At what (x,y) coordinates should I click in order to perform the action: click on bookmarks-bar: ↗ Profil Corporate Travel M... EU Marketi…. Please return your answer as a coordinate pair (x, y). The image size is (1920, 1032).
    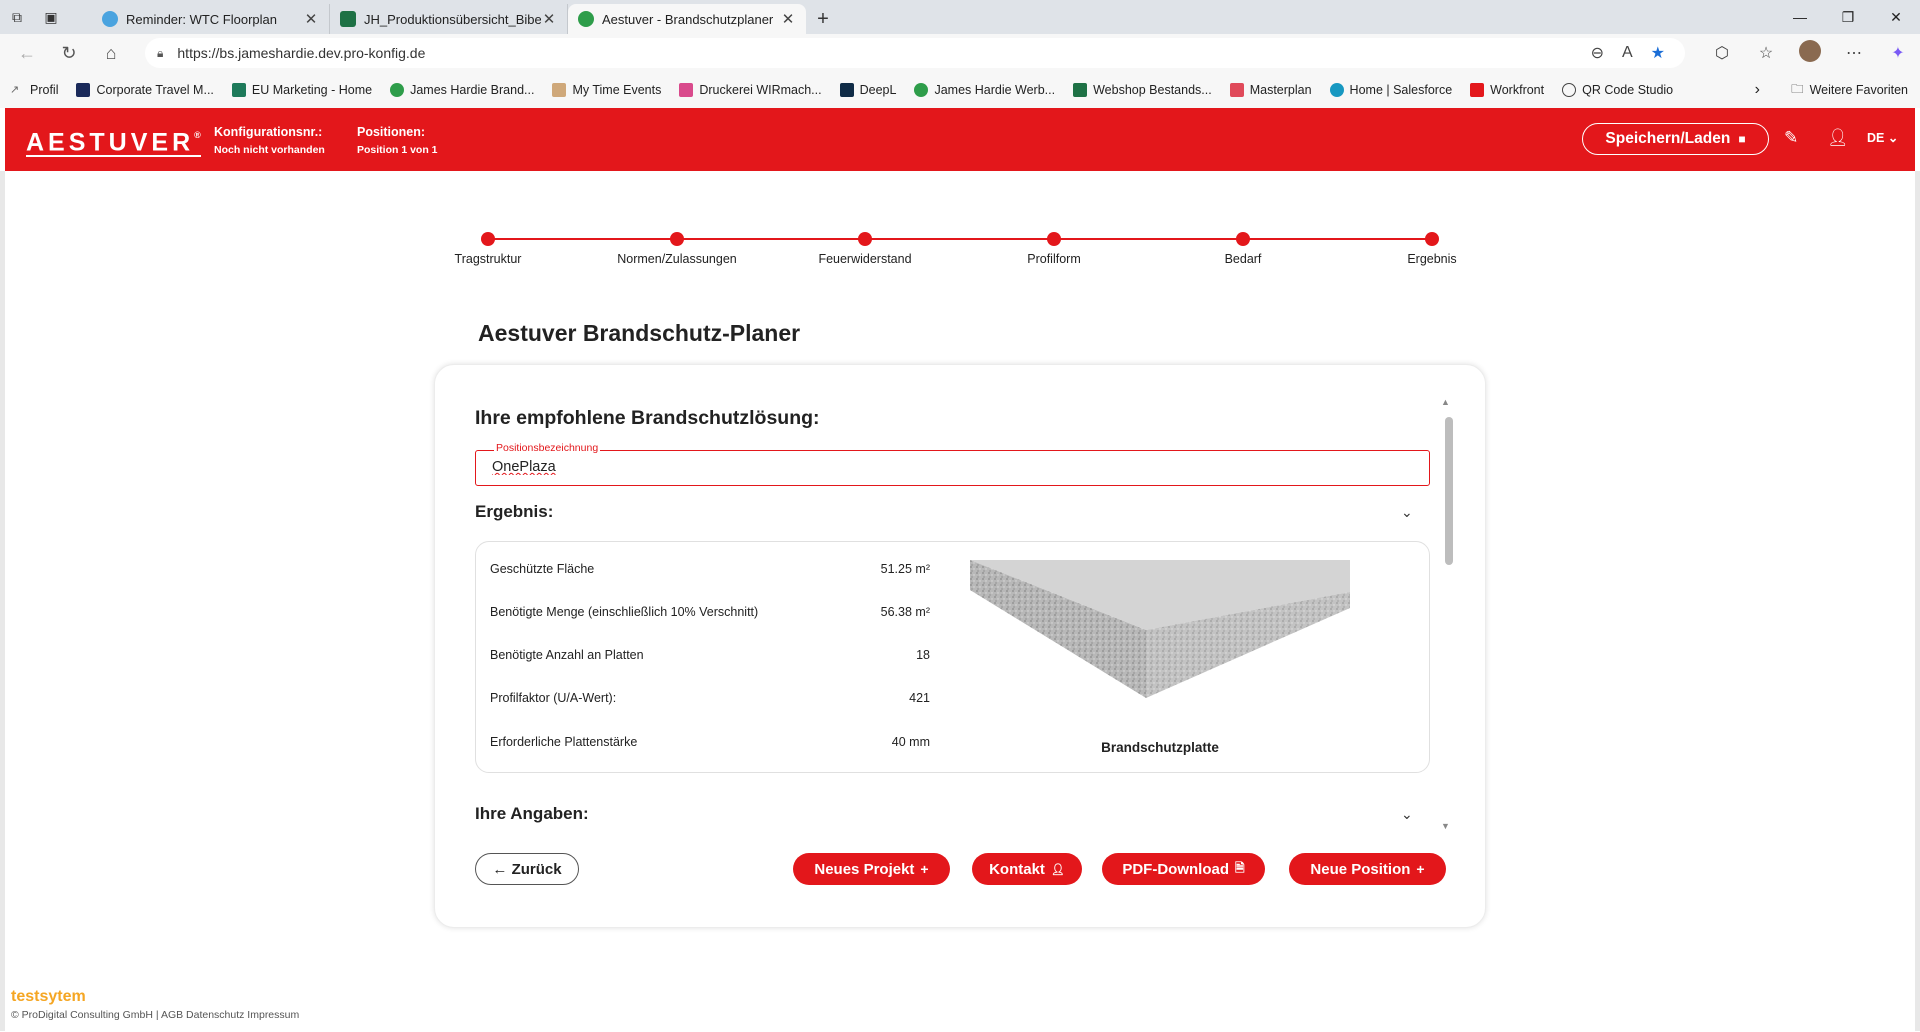
    Looking at the image, I should click on (960, 90).